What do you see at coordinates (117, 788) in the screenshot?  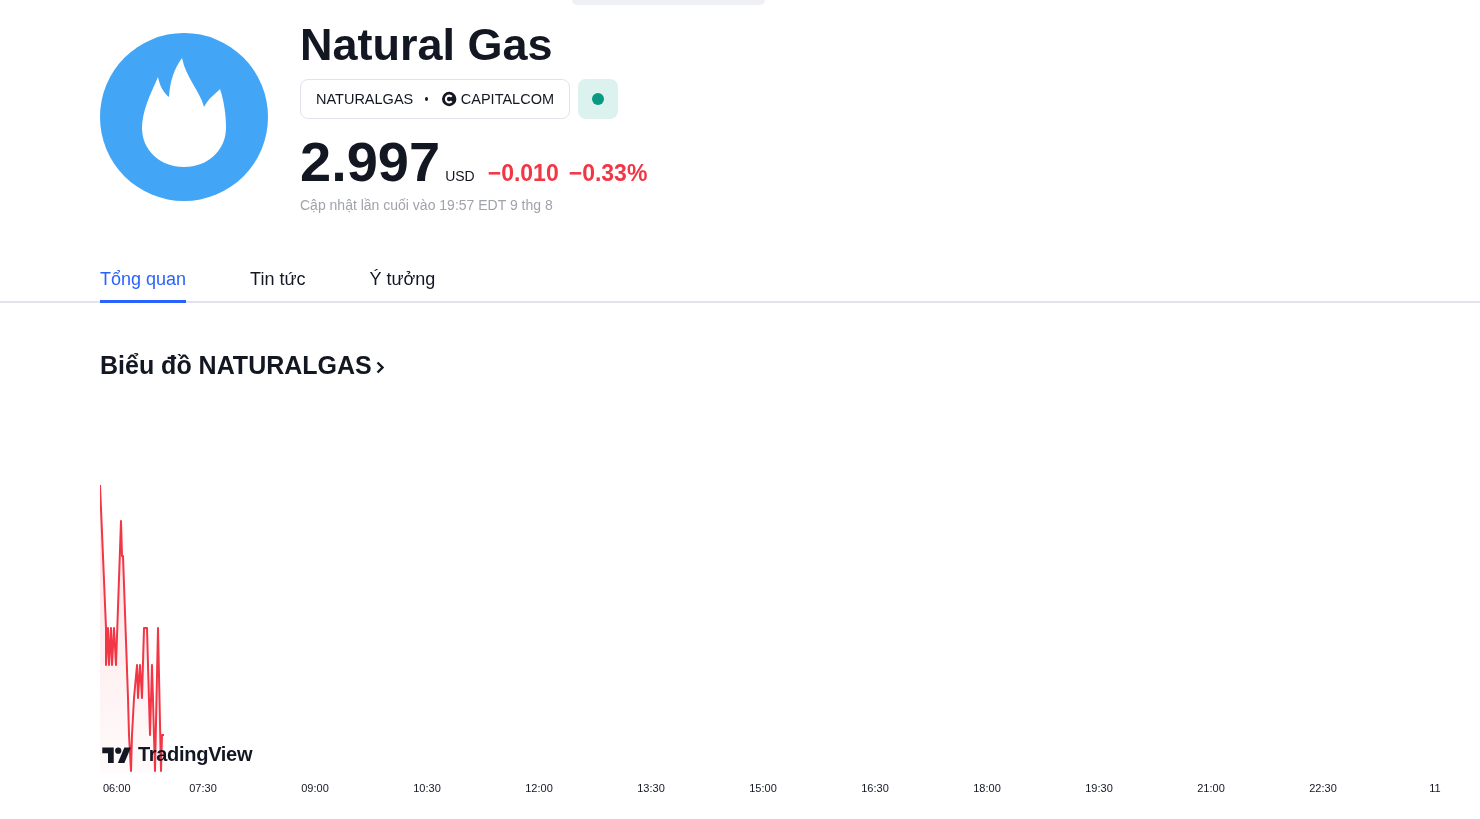 I see `time-axis-label: 06:00` at bounding box center [117, 788].